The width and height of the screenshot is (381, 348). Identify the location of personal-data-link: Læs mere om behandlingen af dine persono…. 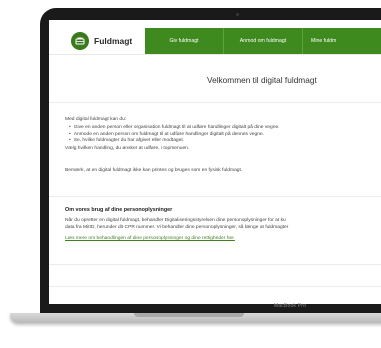
(150, 238).